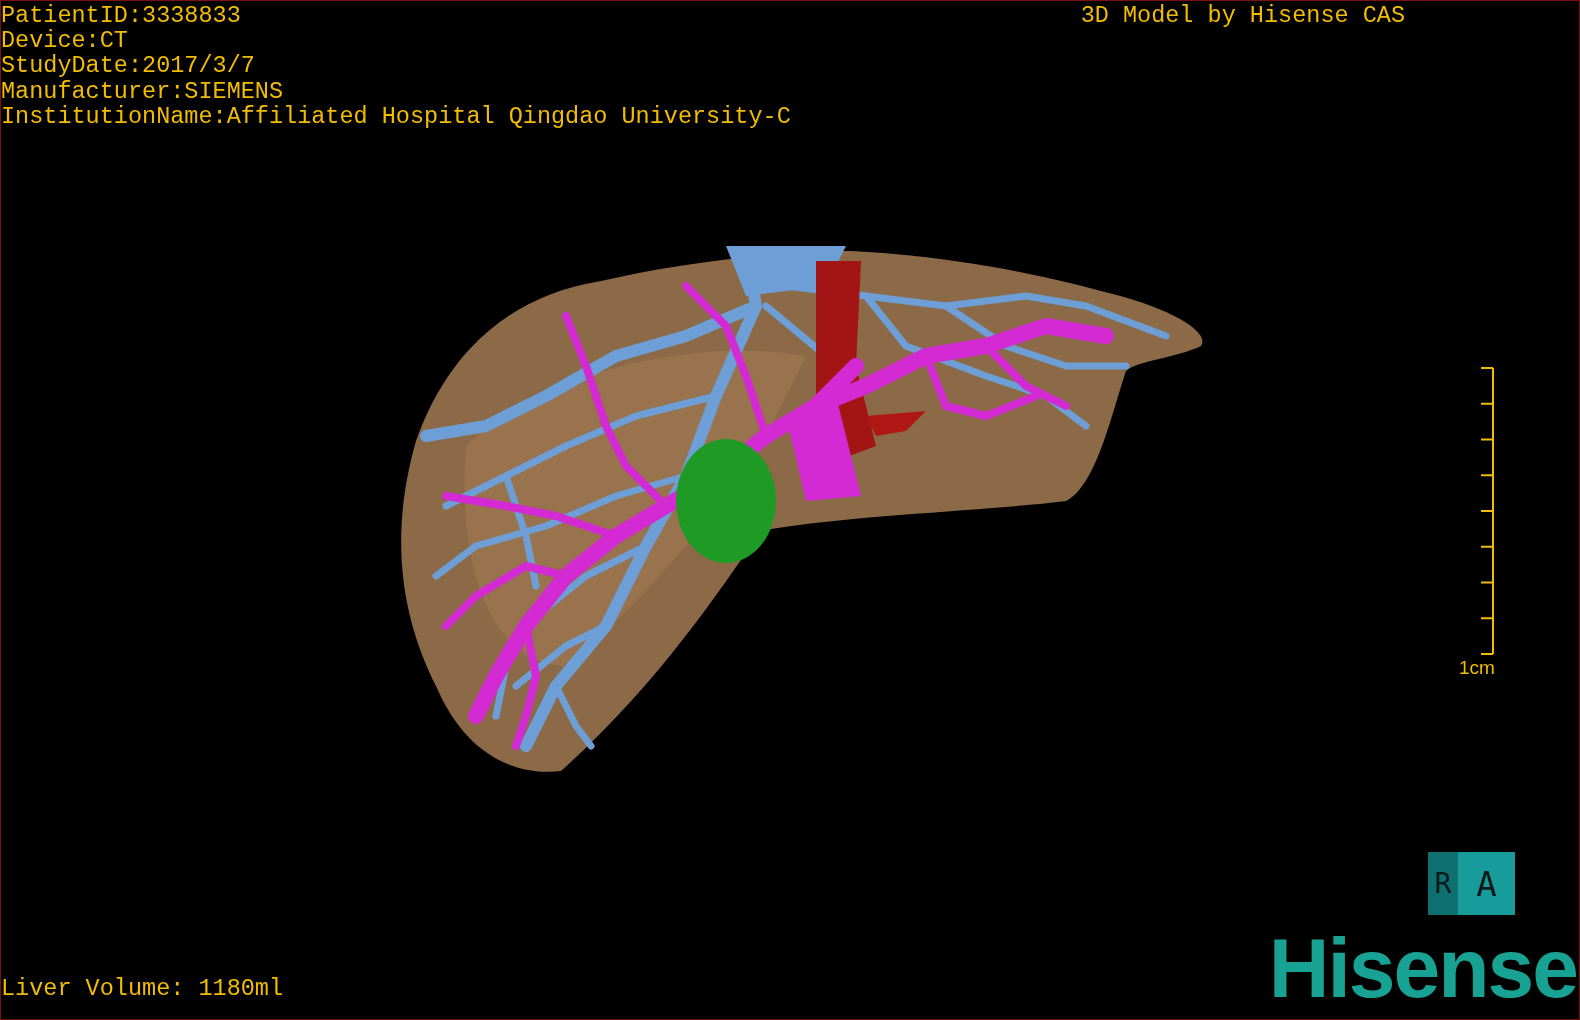 This screenshot has width=1580, height=1020. I want to click on model-title: 3D Model by Hisense CAS, so click(1242, 16).